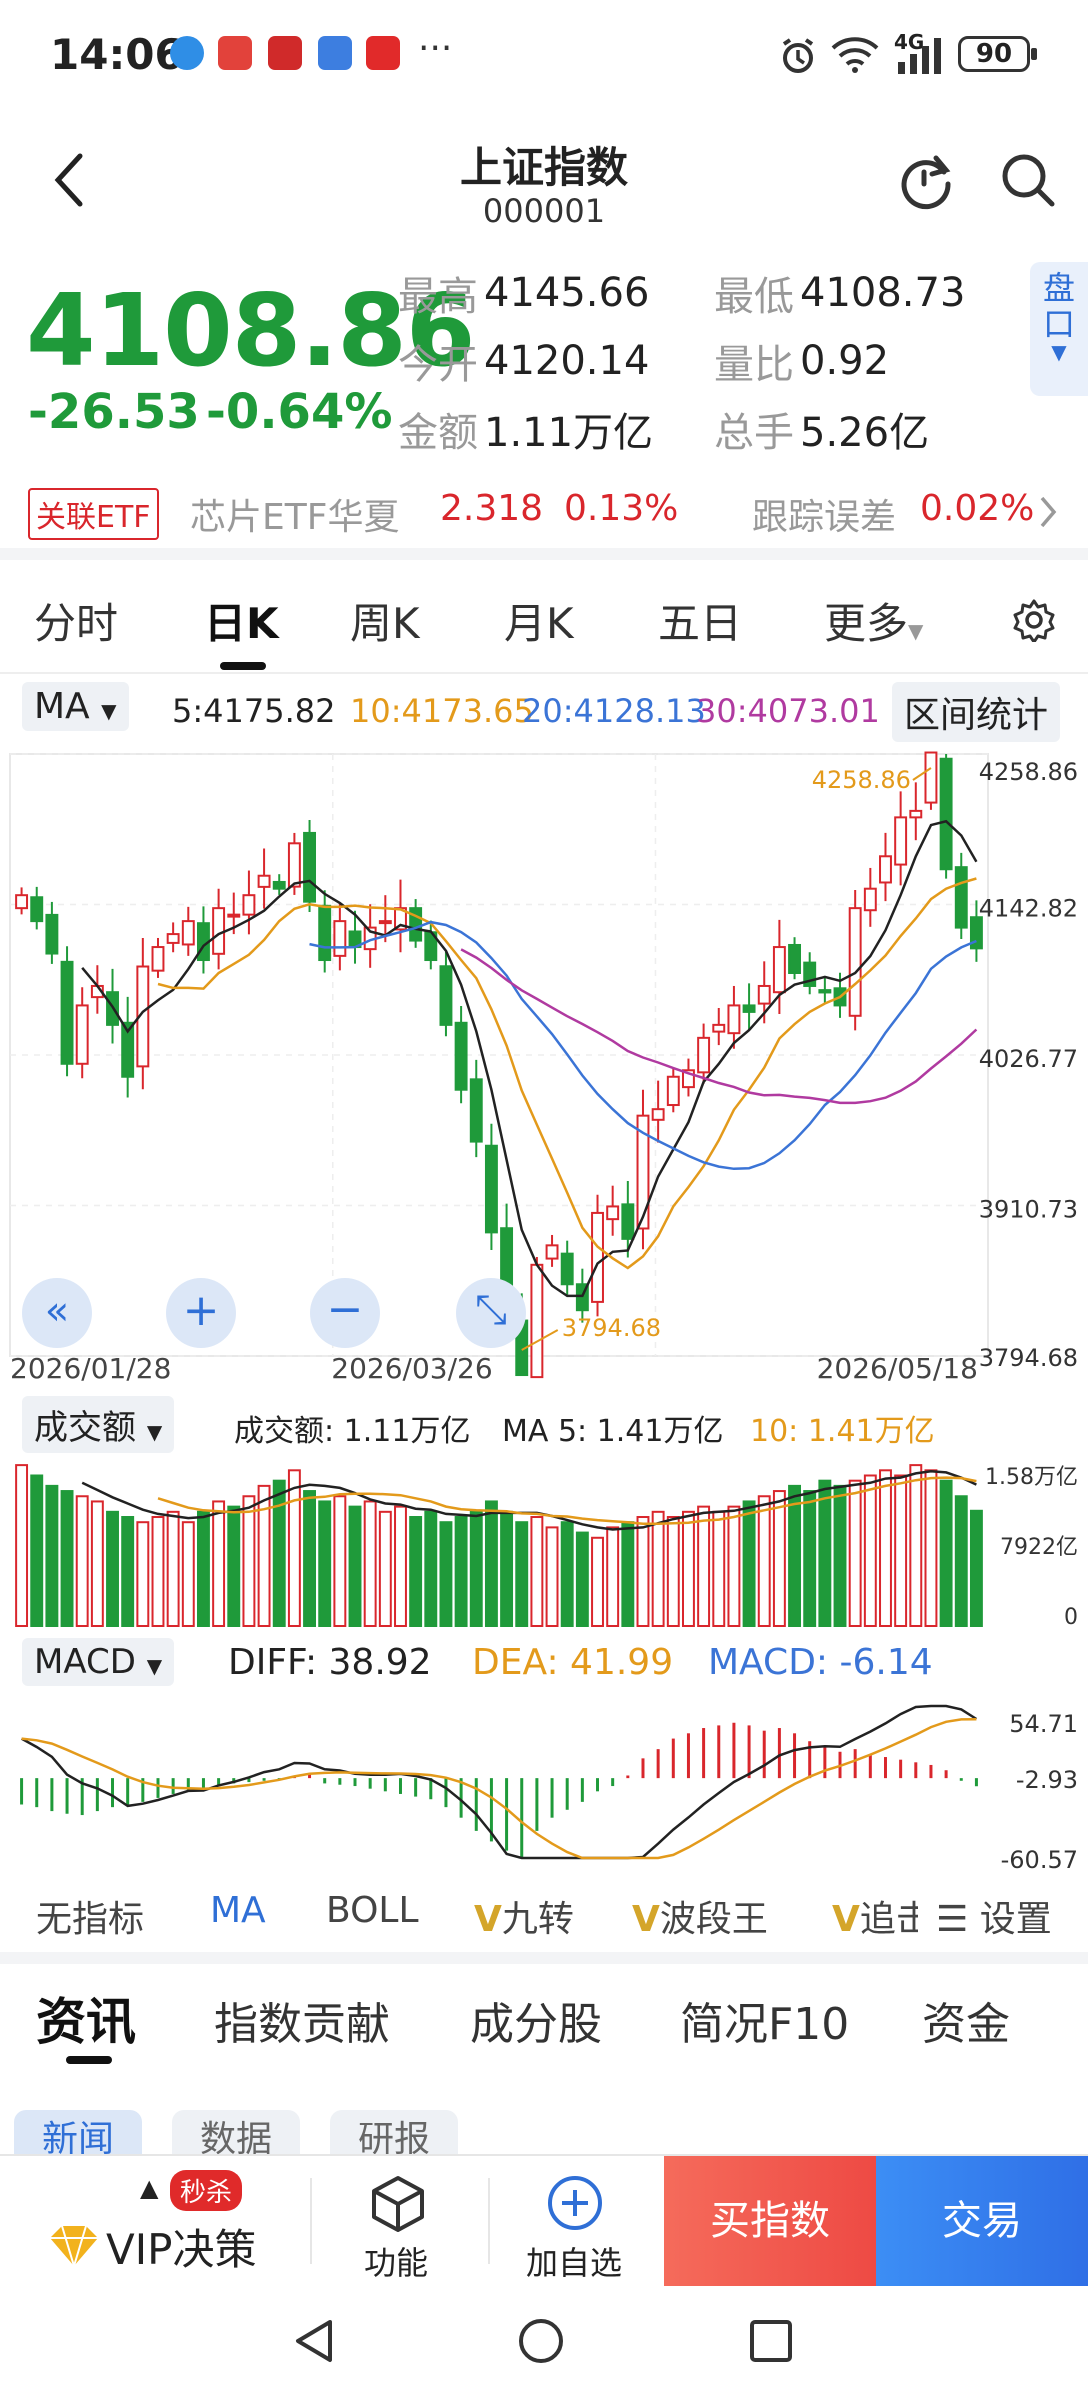 This screenshot has height=2400, width=1088. I want to click on gear-icon, so click(1034, 620).